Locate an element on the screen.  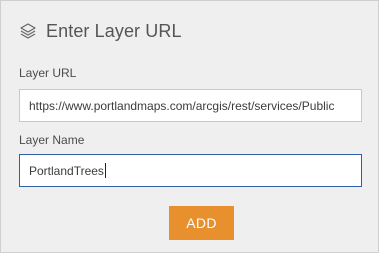
text-cursor is located at coordinates (105, 170).